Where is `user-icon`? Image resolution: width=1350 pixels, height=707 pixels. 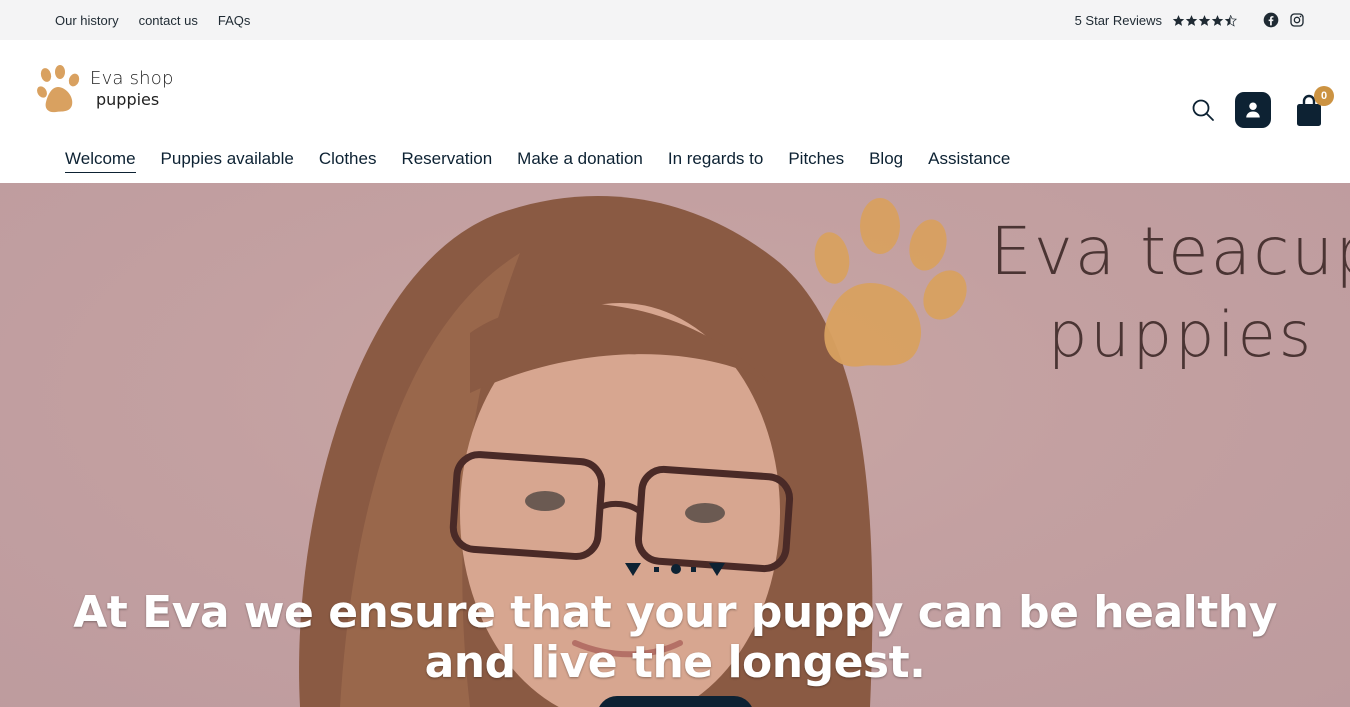
user-icon is located at coordinates (1253, 110).